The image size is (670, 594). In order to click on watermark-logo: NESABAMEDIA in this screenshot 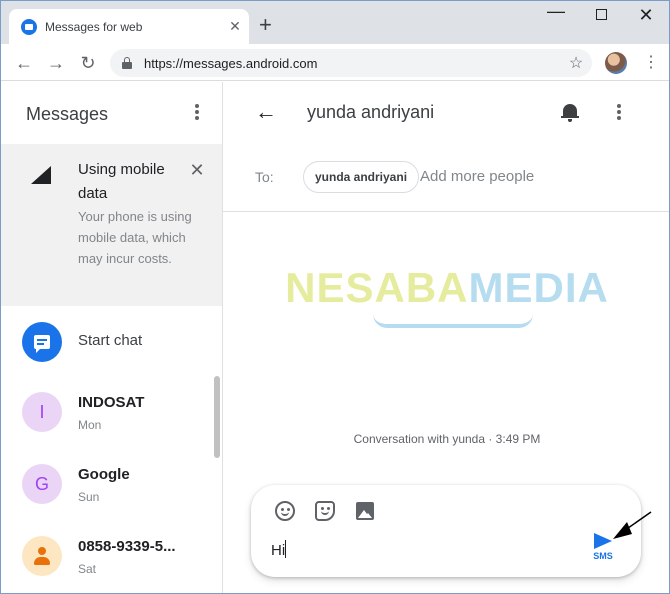, I will do `click(446, 288)`.